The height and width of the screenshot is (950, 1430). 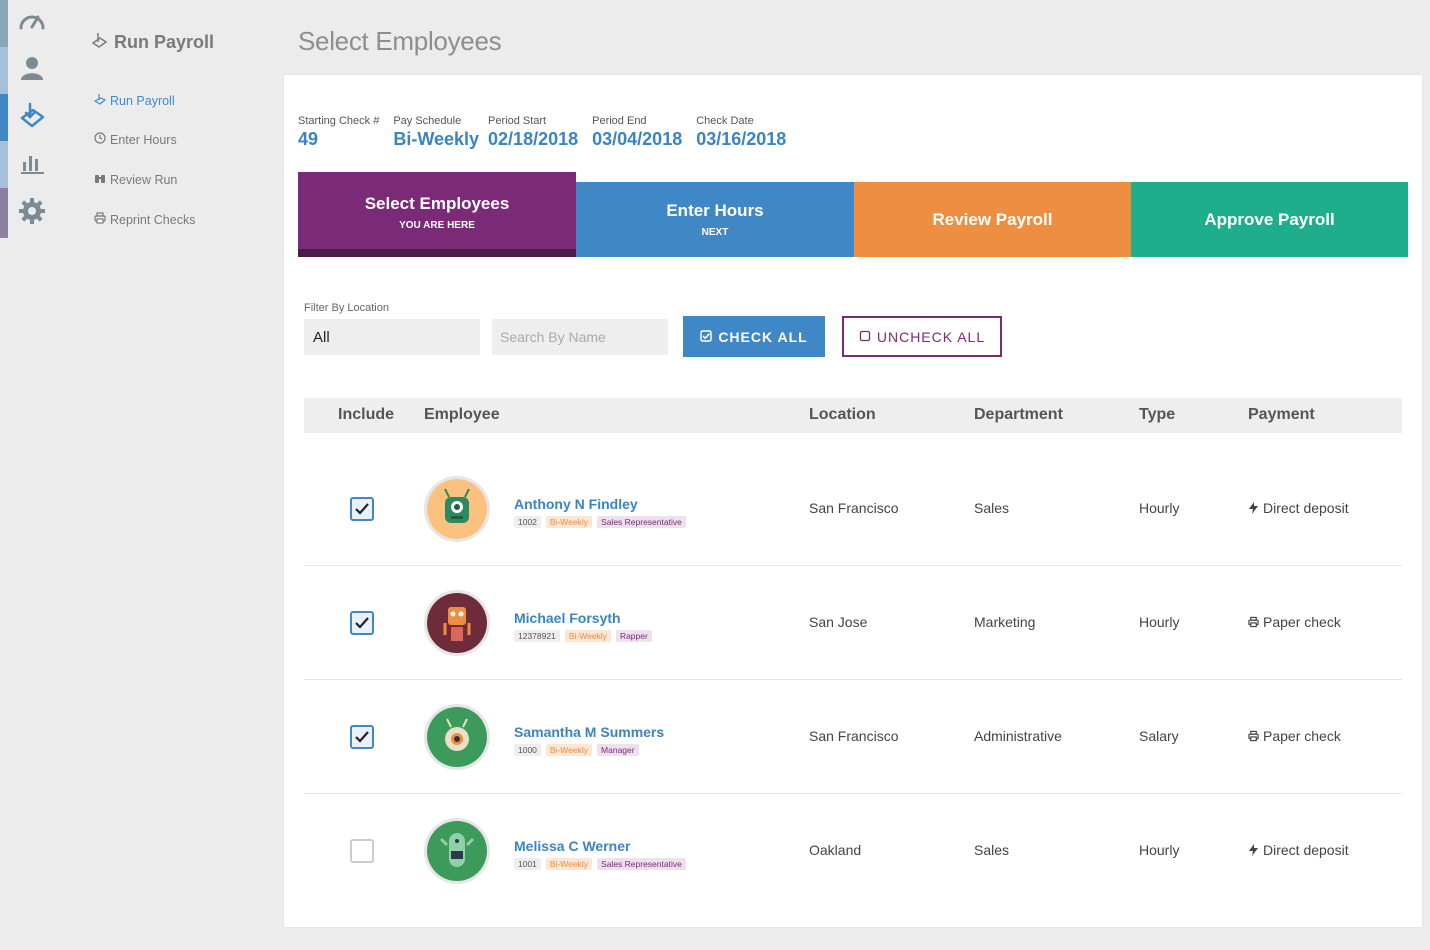 I want to click on header-employee: Employee, so click(x=462, y=415).